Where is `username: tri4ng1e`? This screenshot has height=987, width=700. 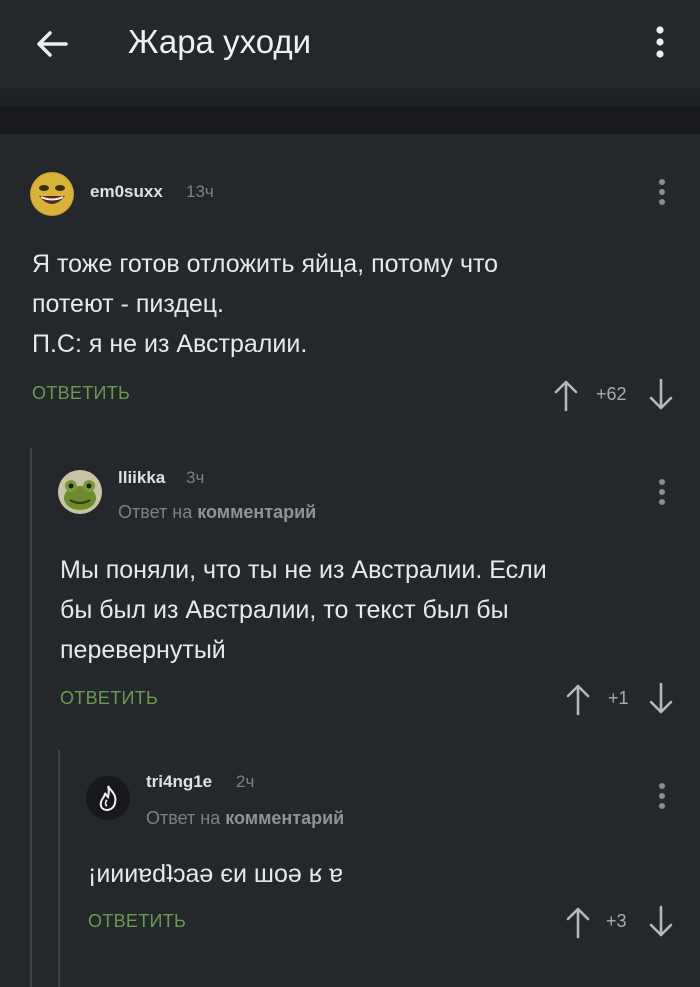
username: tri4ng1e is located at coordinates (179, 782).